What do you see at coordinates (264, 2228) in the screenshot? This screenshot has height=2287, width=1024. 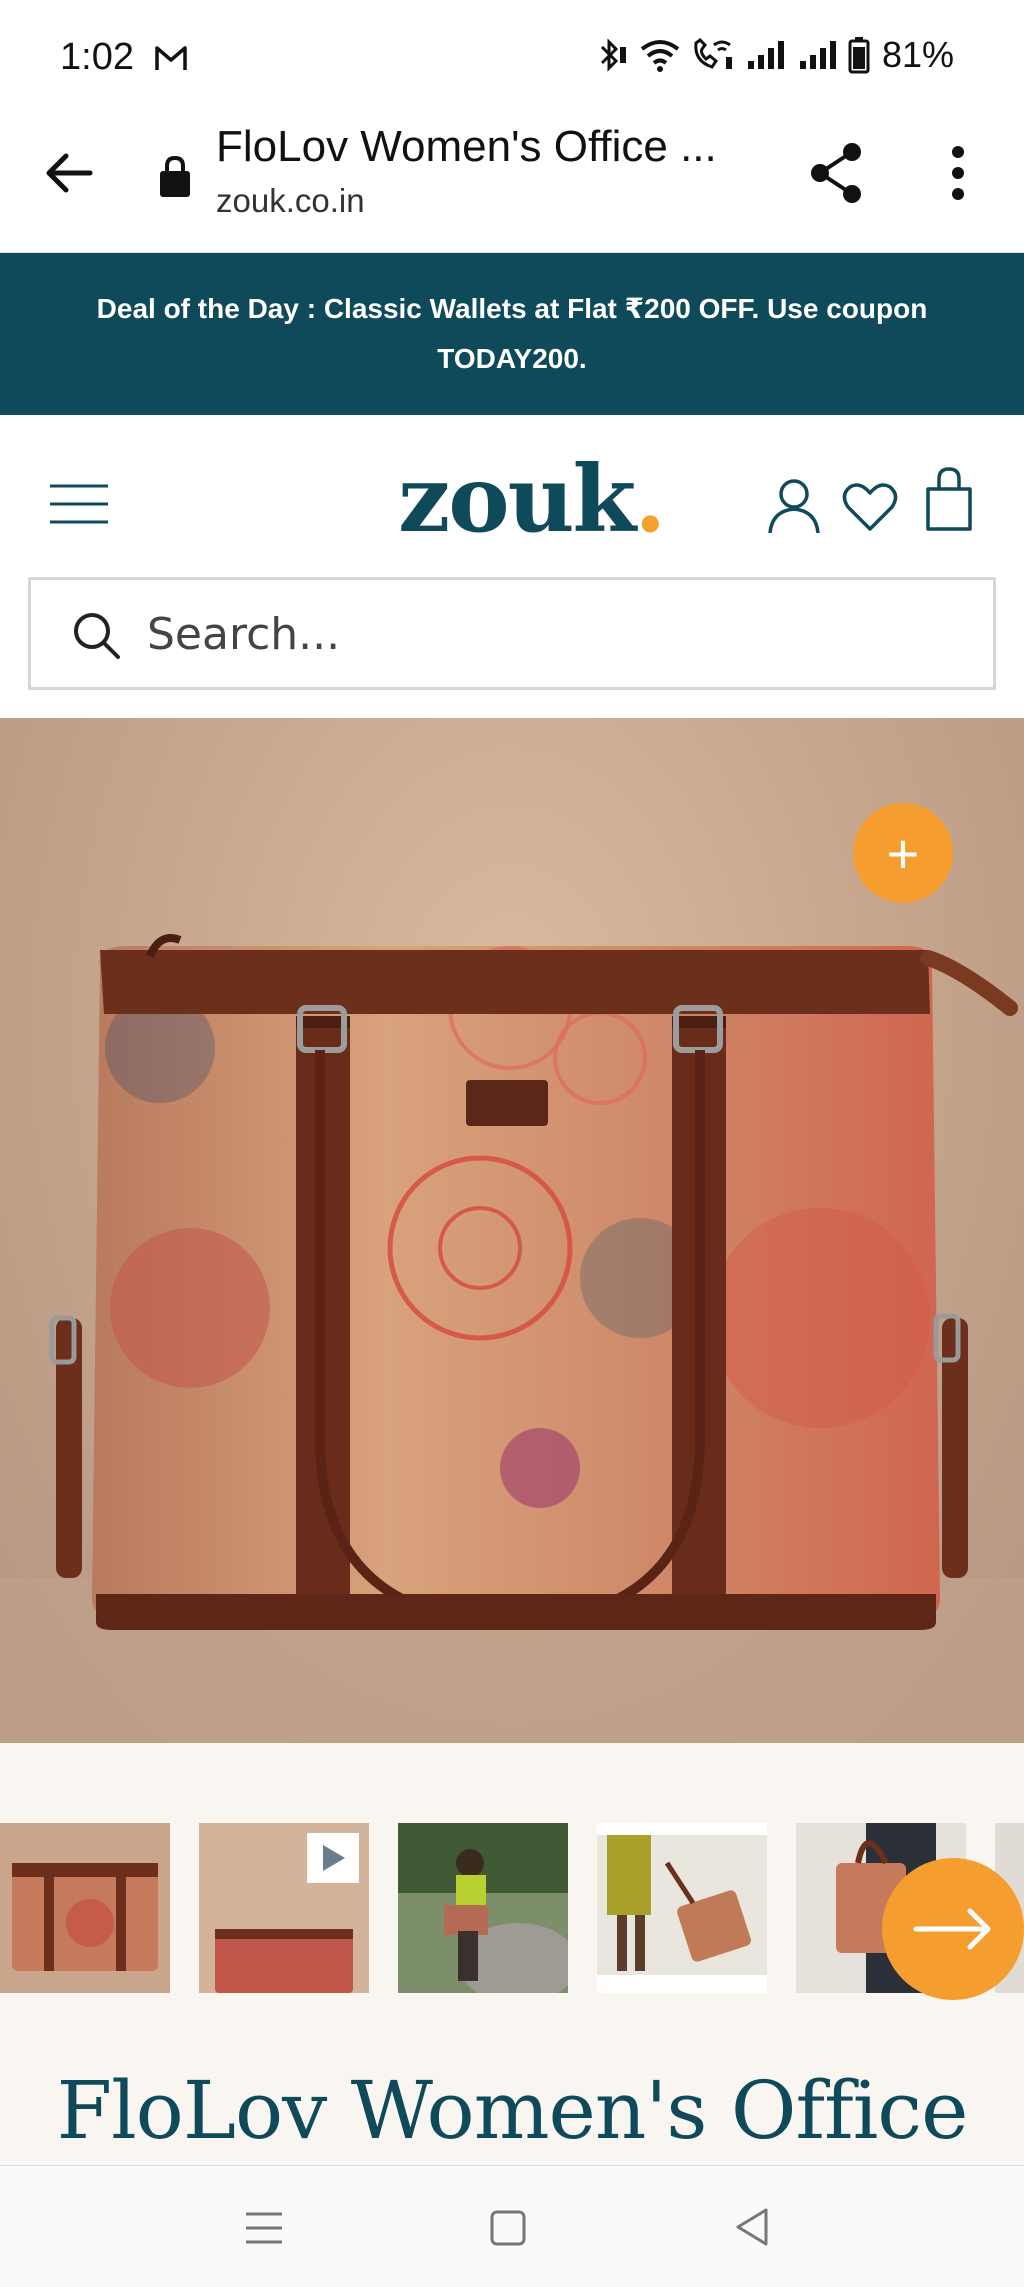 I see `nav-recents-icon` at bounding box center [264, 2228].